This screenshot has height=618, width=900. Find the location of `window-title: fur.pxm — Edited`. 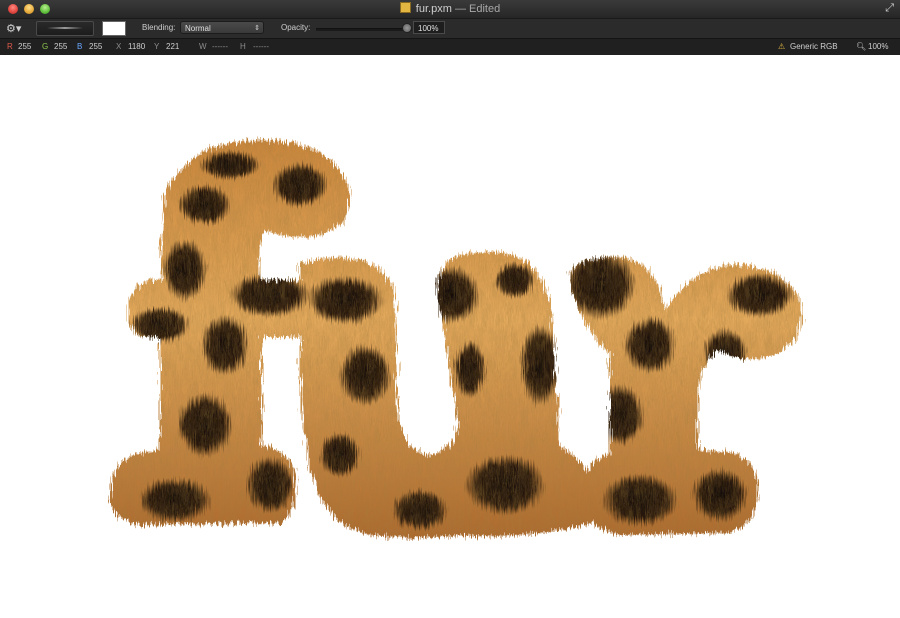

window-title: fur.pxm — Edited is located at coordinates (450, 8).